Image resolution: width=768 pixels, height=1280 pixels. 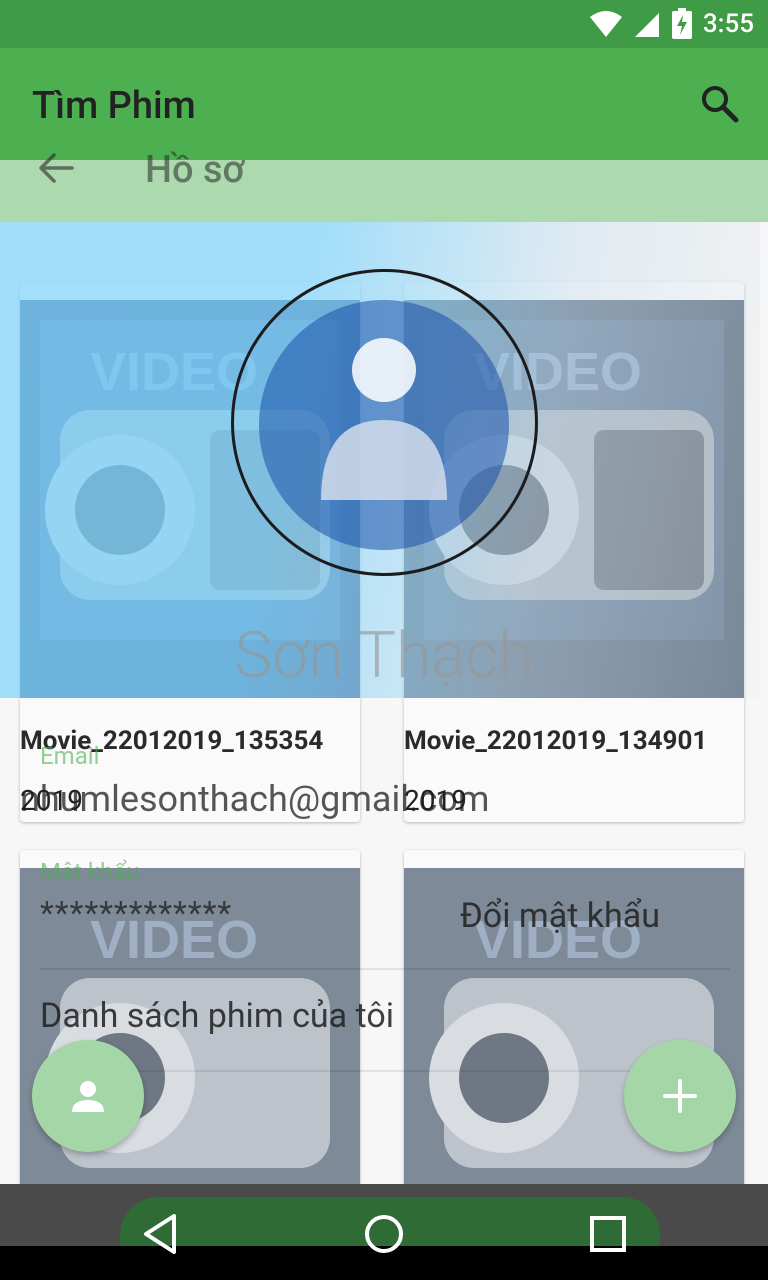 What do you see at coordinates (195, 170) in the screenshot?
I see `profile-title: Hồ sơ` at bounding box center [195, 170].